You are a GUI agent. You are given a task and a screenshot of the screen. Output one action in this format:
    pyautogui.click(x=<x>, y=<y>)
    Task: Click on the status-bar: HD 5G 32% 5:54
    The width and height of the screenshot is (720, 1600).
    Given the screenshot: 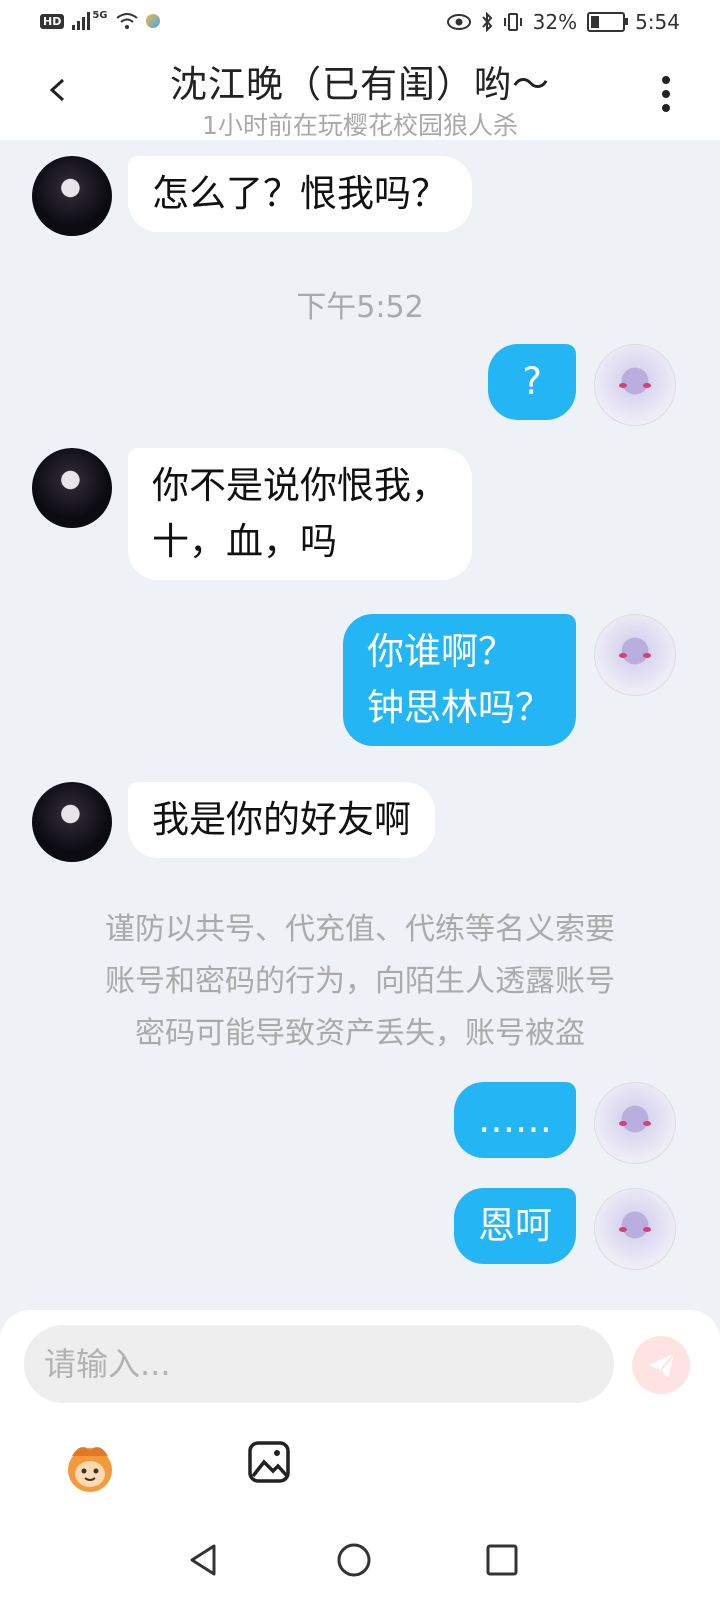 What is the action you would take?
    pyautogui.click(x=360, y=24)
    